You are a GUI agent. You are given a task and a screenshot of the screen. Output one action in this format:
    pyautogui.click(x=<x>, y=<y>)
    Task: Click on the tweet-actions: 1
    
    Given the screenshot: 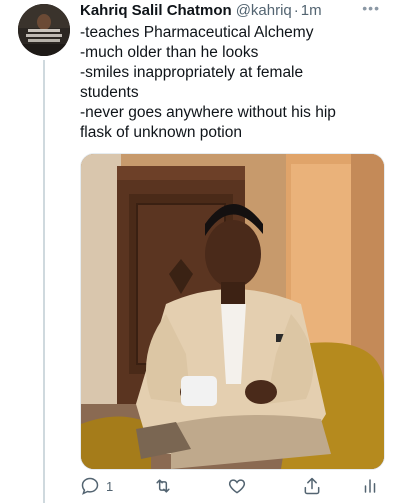 What is the action you would take?
    pyautogui.click(x=235, y=487)
    